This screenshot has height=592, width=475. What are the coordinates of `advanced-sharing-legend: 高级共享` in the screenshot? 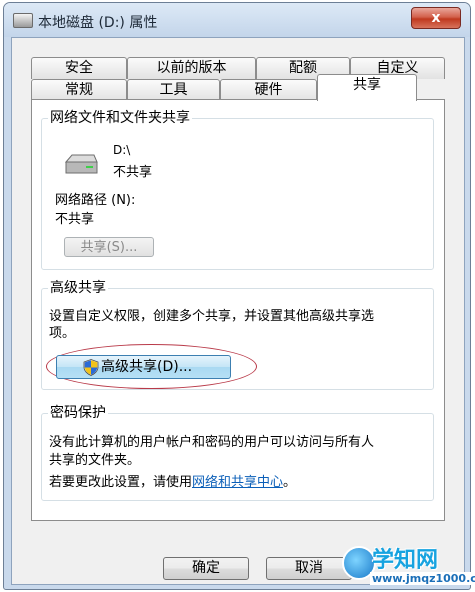 It's located at (78, 288).